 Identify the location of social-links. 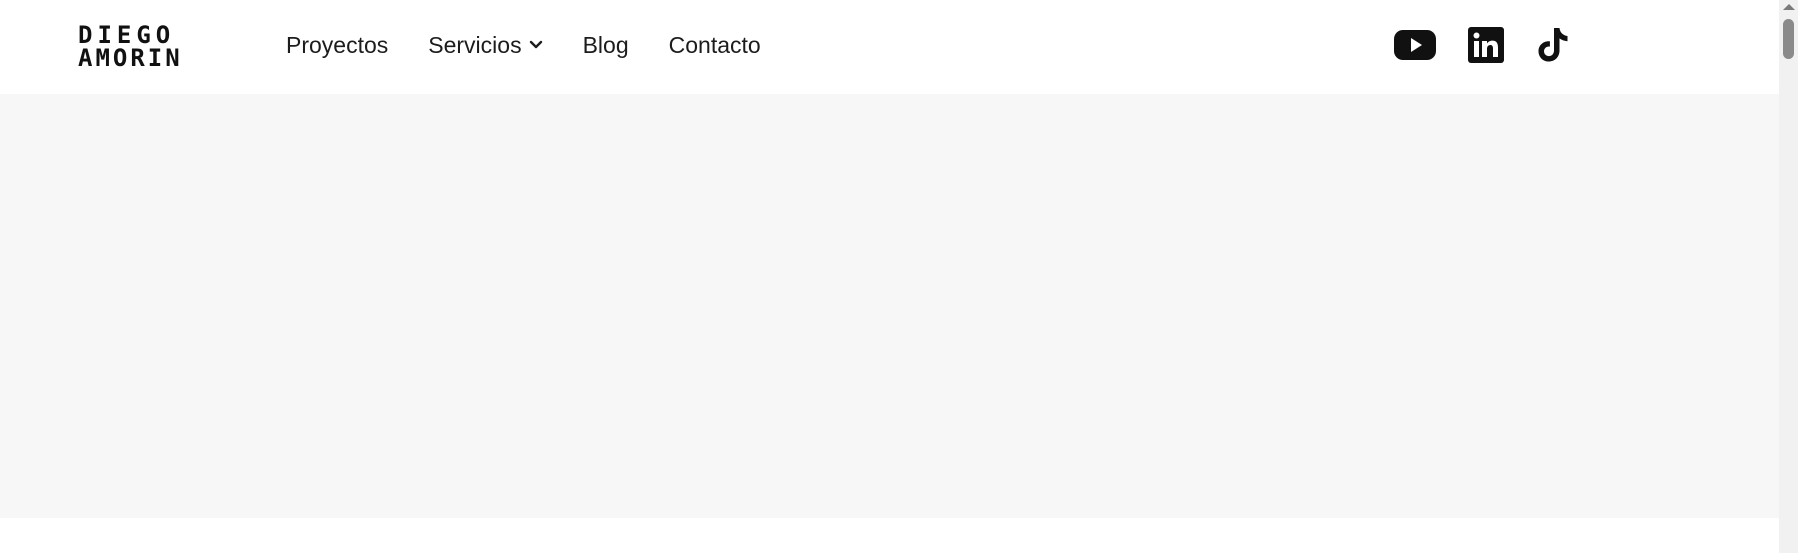
(1482, 45).